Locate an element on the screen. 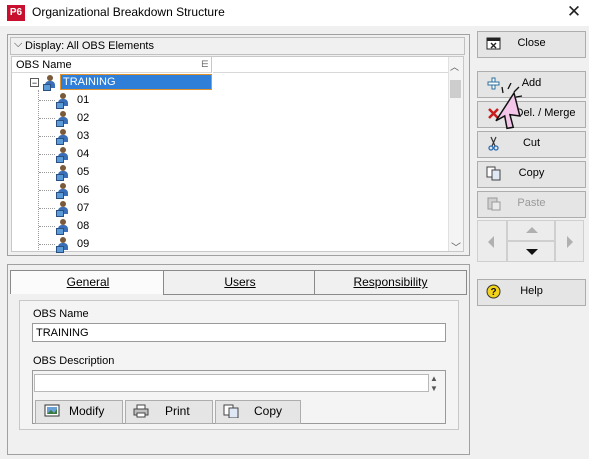  copy-description-button: Copy is located at coordinates (258, 412).